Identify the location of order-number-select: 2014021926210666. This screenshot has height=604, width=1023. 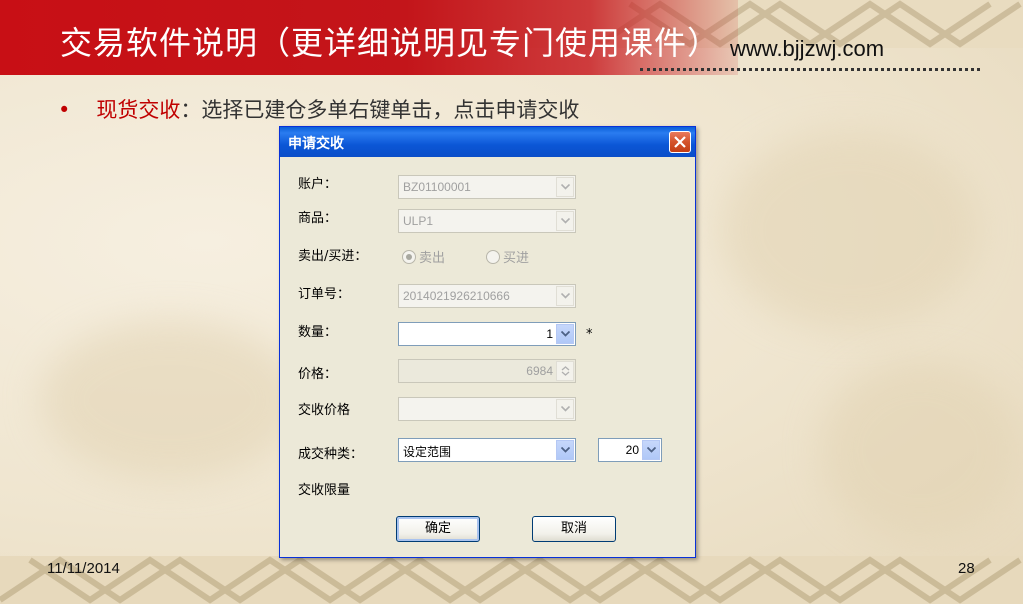
(487, 296).